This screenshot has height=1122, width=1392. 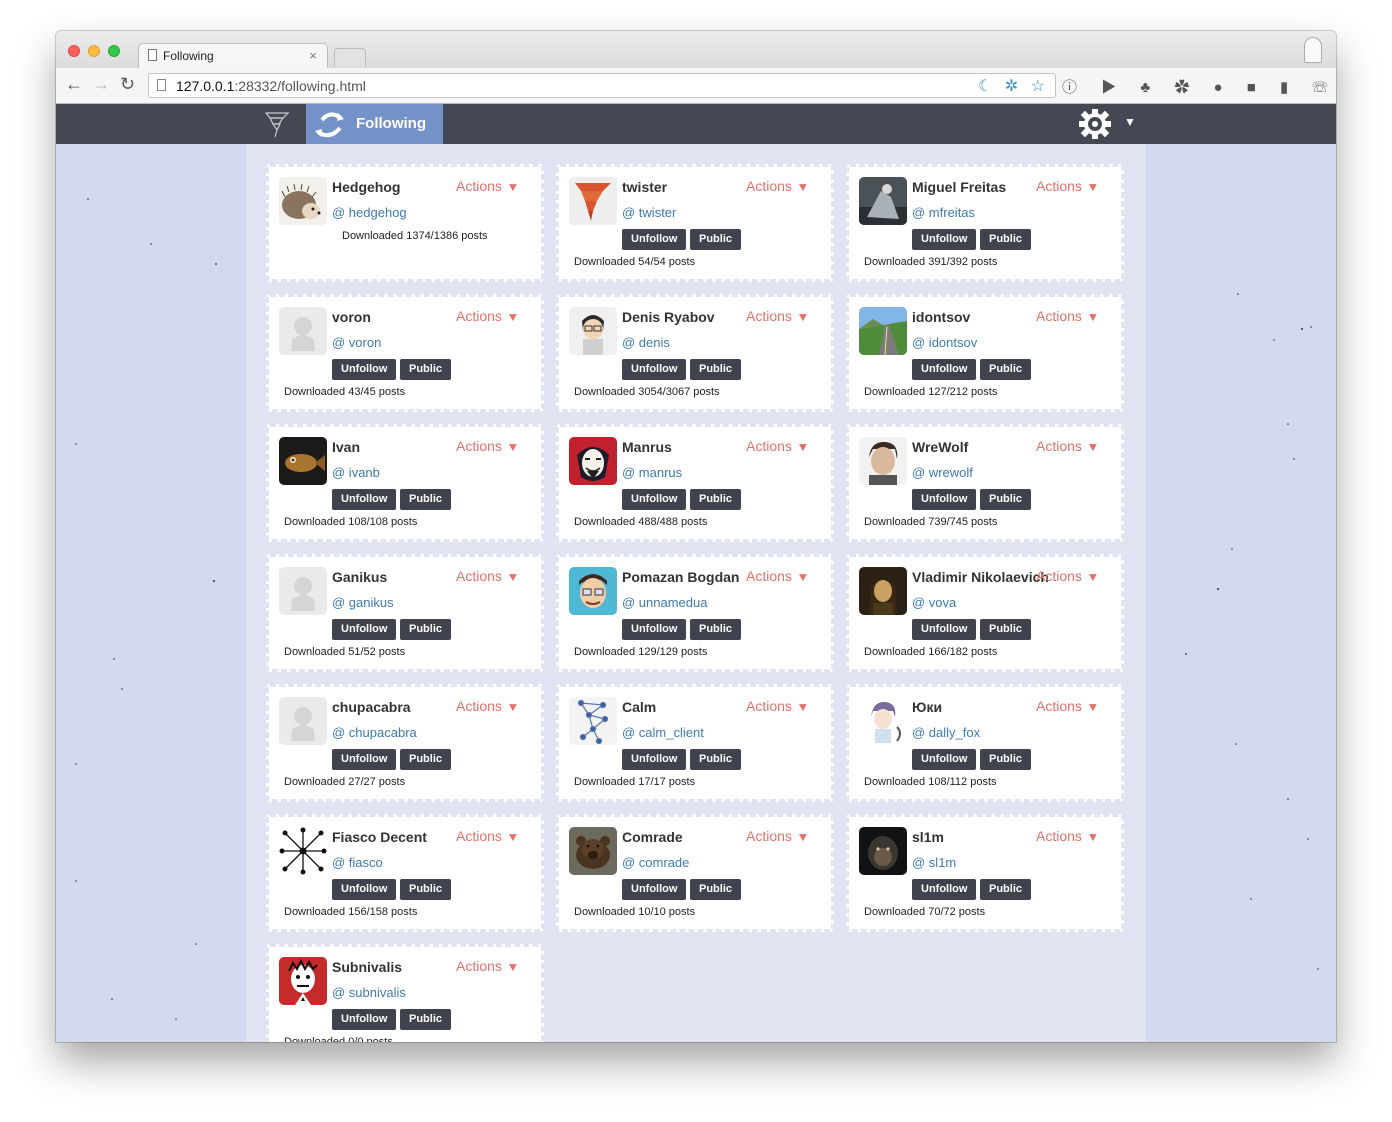 What do you see at coordinates (313, 55) in the screenshot?
I see `tab-close-icon: ×` at bounding box center [313, 55].